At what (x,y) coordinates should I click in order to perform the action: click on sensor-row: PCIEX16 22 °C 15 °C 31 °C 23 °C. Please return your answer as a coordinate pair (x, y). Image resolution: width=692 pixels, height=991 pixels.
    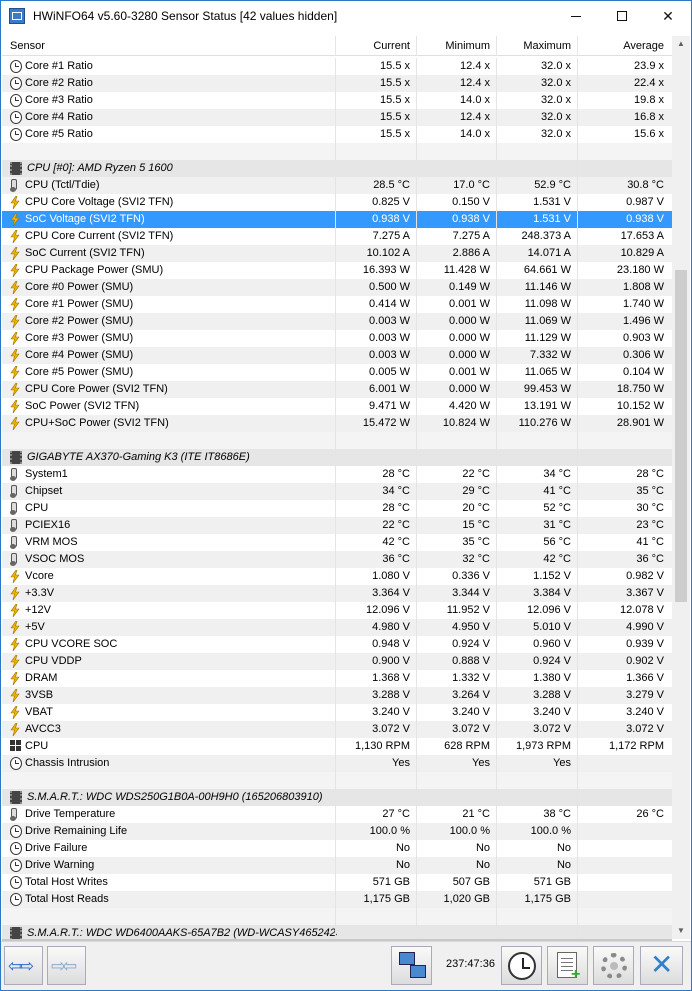
    Looking at the image, I should click on (337, 525).